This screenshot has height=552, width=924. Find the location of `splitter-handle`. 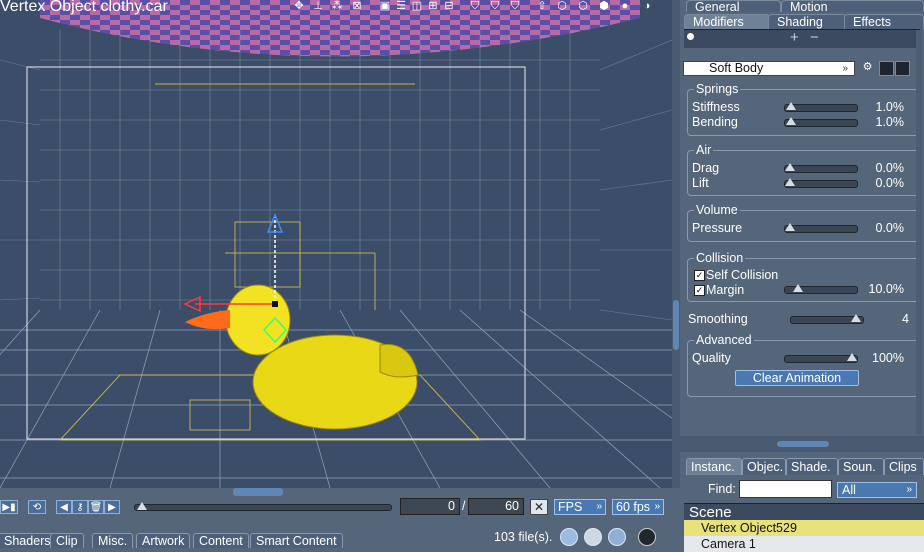

splitter-handle is located at coordinates (676, 325).